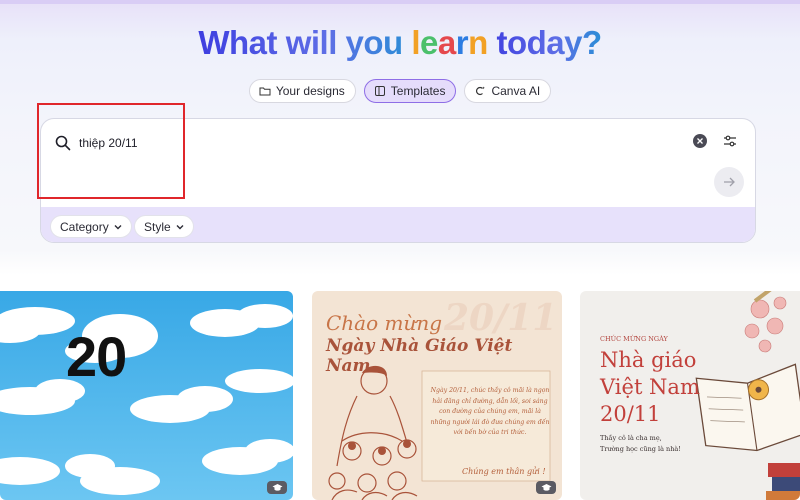 The image size is (800, 500). What do you see at coordinates (305, 42) in the screenshot?
I see `hero-prefix: What will you` at bounding box center [305, 42].